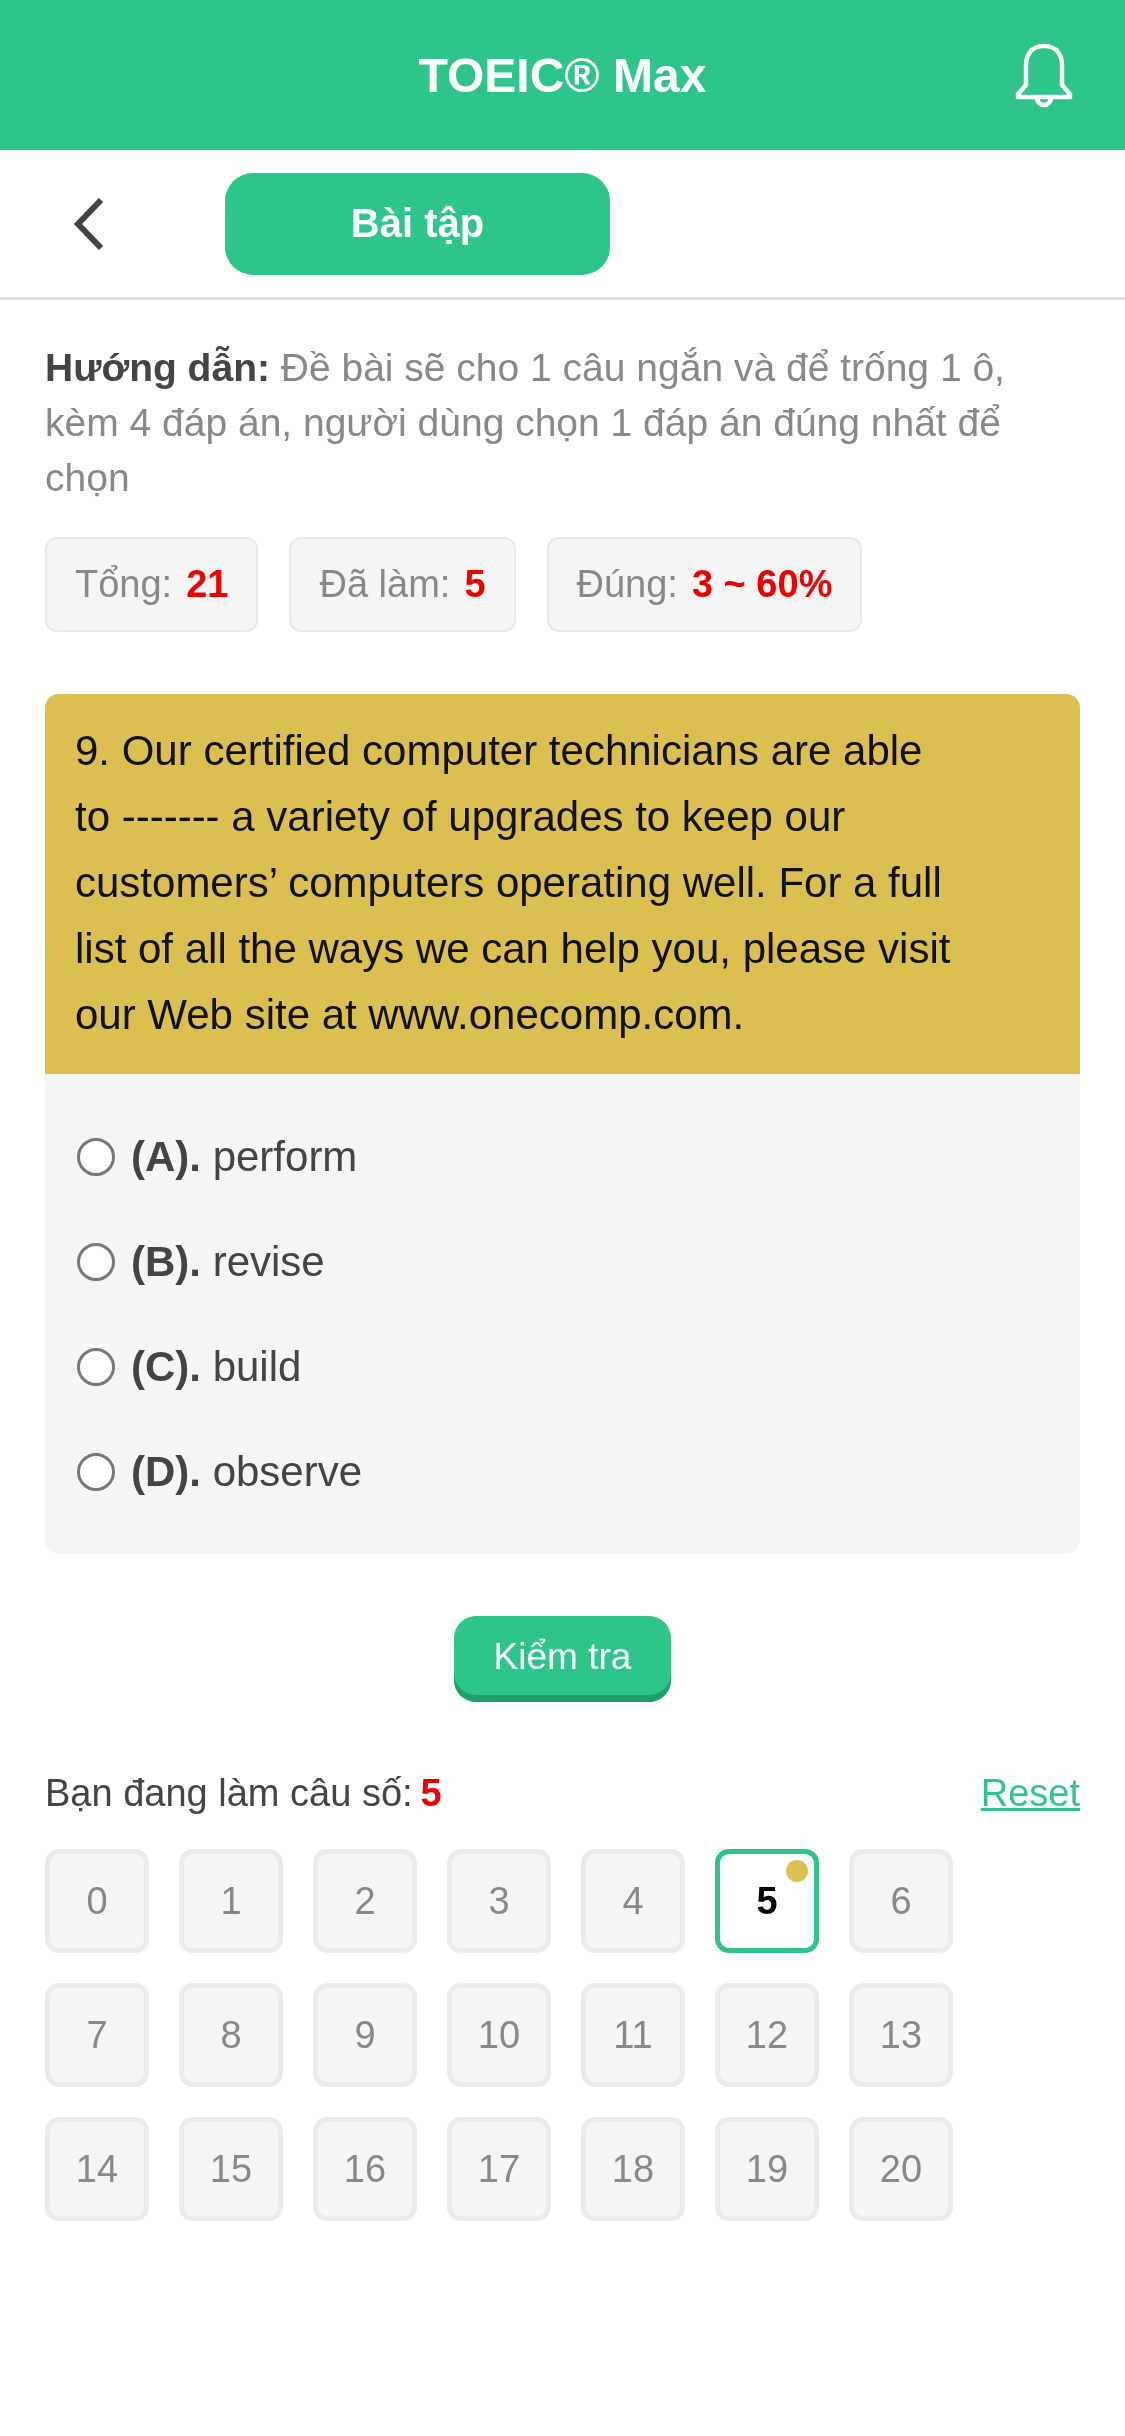 The image size is (1125, 2436). Describe the element at coordinates (229, 1793) in the screenshot. I see `current-question-label: Bạn đang làm câu số:` at that location.